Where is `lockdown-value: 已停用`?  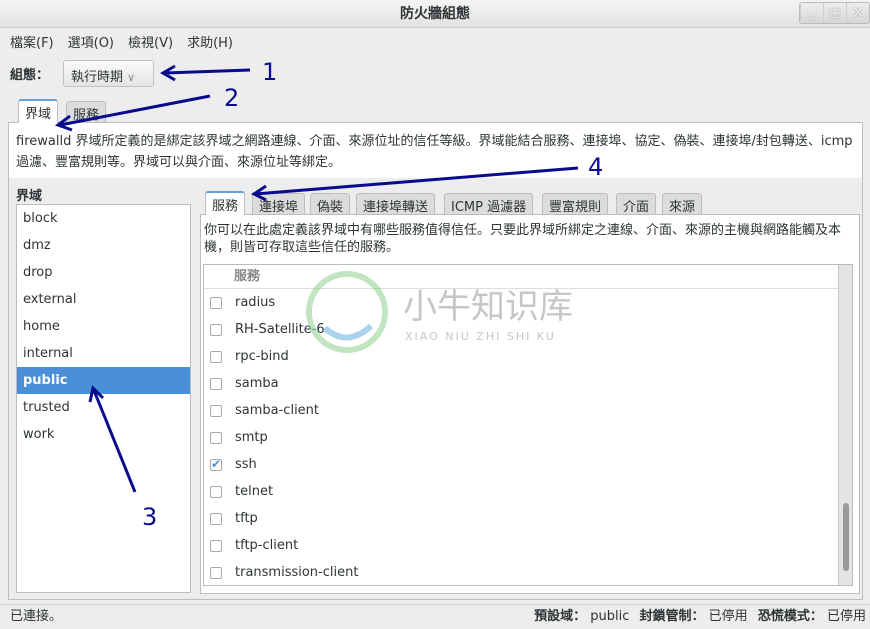
lockdown-value: 已停用 is located at coordinates (728, 616).